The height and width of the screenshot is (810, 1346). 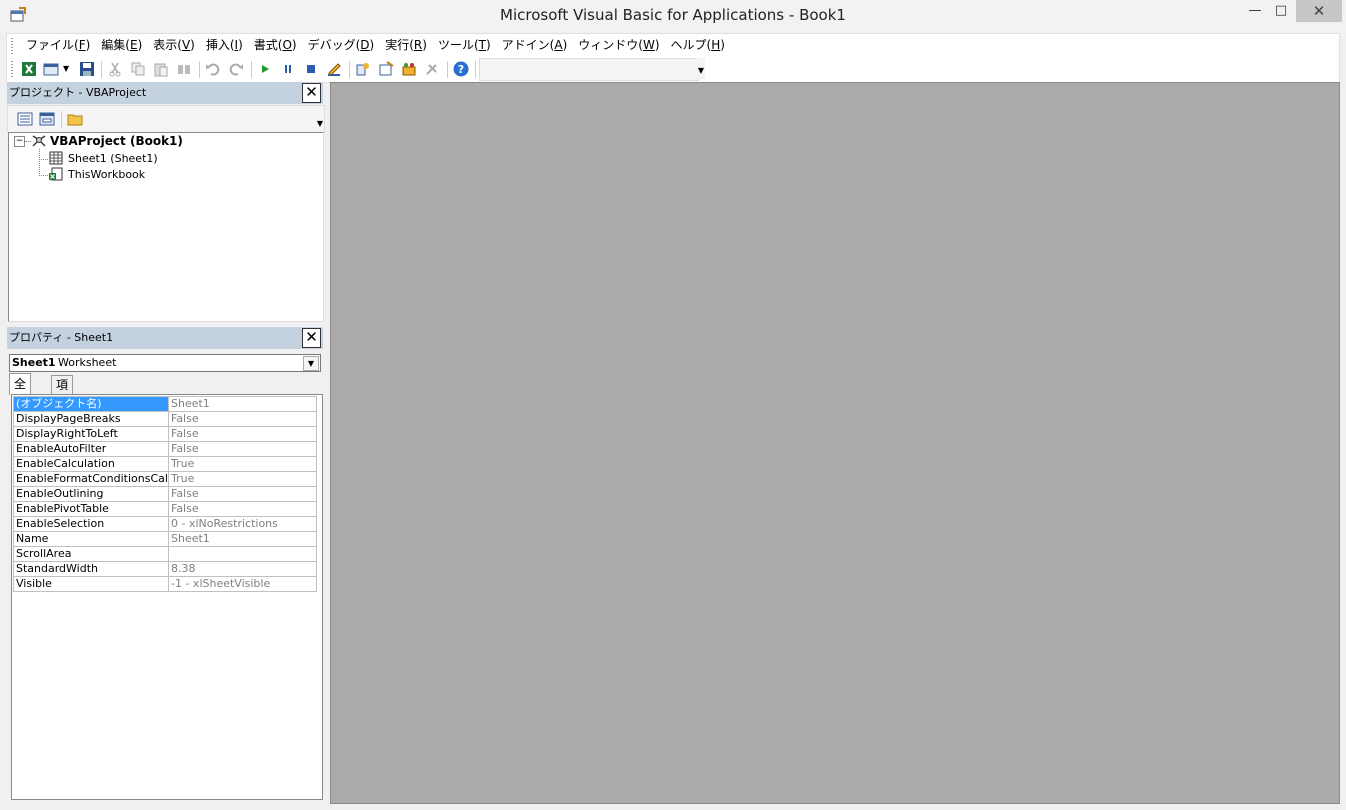 I want to click on property-value: 8.38, so click(x=242, y=569).